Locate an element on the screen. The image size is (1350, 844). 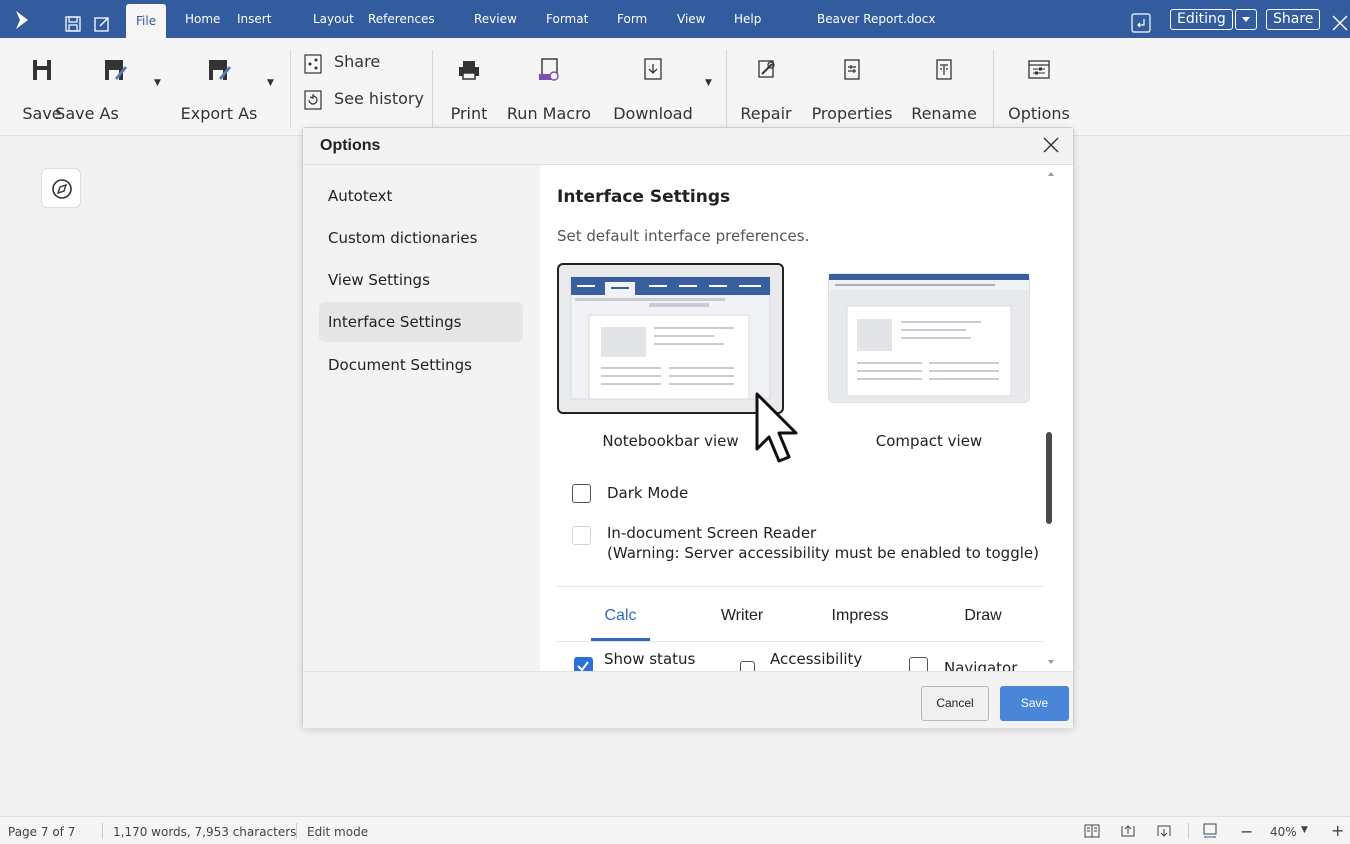
editing-label: Editing is located at coordinates (1201, 19).